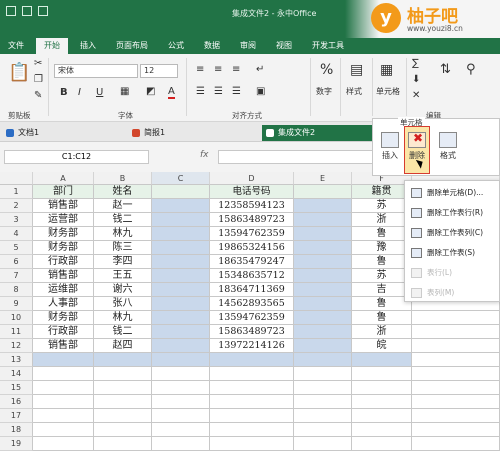 This screenshot has width=500, height=458. I want to click on doc-tab: 简报1, so click(149, 133).